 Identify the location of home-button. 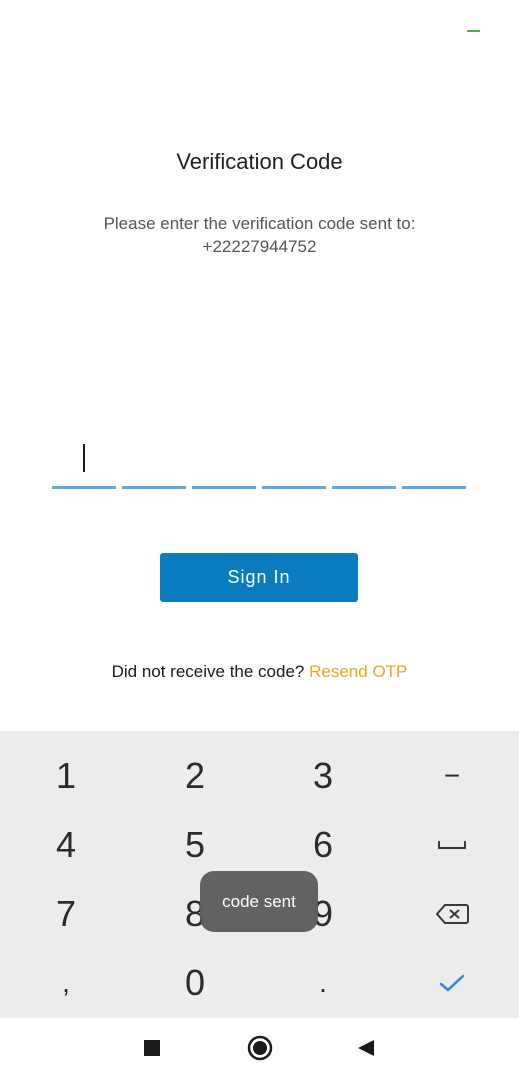
(260, 1048).